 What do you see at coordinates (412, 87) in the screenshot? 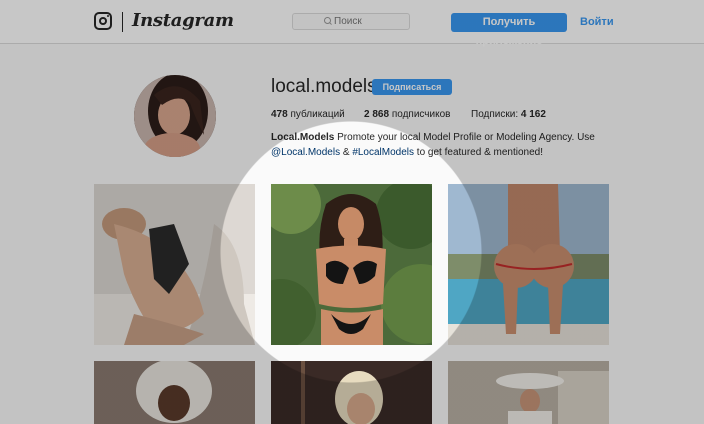
I see `follow-button: Подписаться` at bounding box center [412, 87].